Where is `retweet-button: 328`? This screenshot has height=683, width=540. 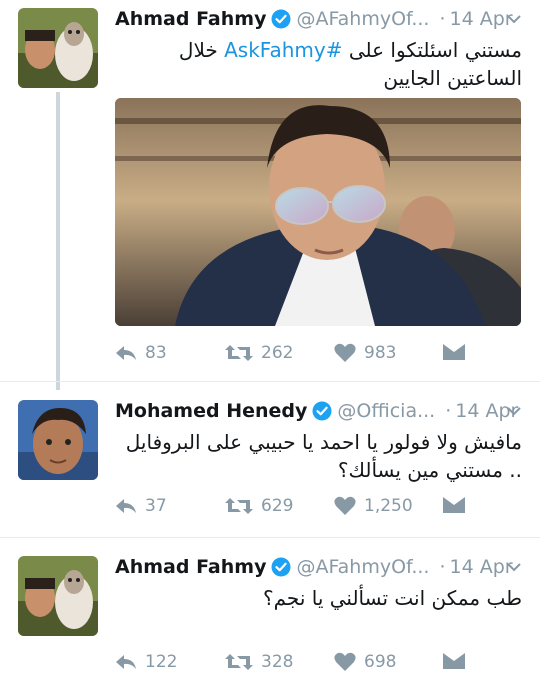
retweet-button: 328 is located at coordinates (259, 662).